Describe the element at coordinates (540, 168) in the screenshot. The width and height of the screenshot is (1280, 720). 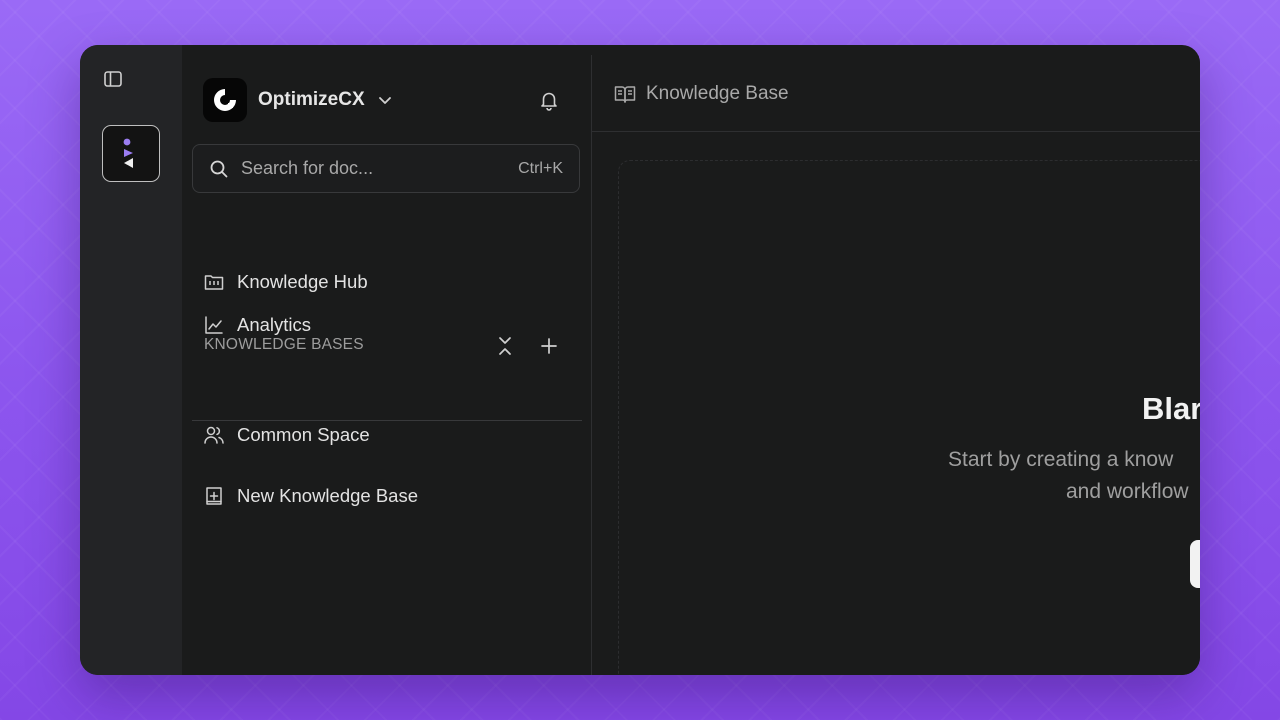
I see `search-shortcut: Ctrl+K` at that location.